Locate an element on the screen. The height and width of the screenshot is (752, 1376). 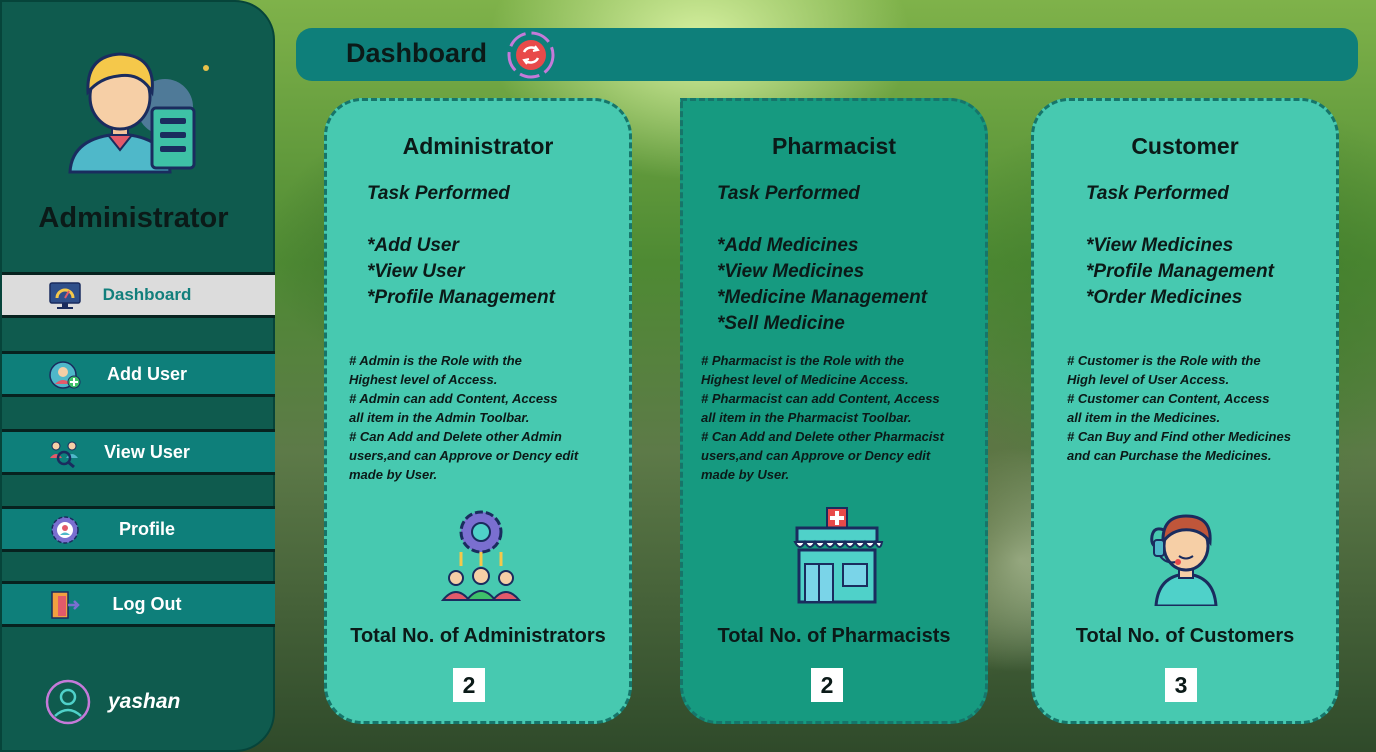
sidebar-item-label: Add User is located at coordinates (146, 373).